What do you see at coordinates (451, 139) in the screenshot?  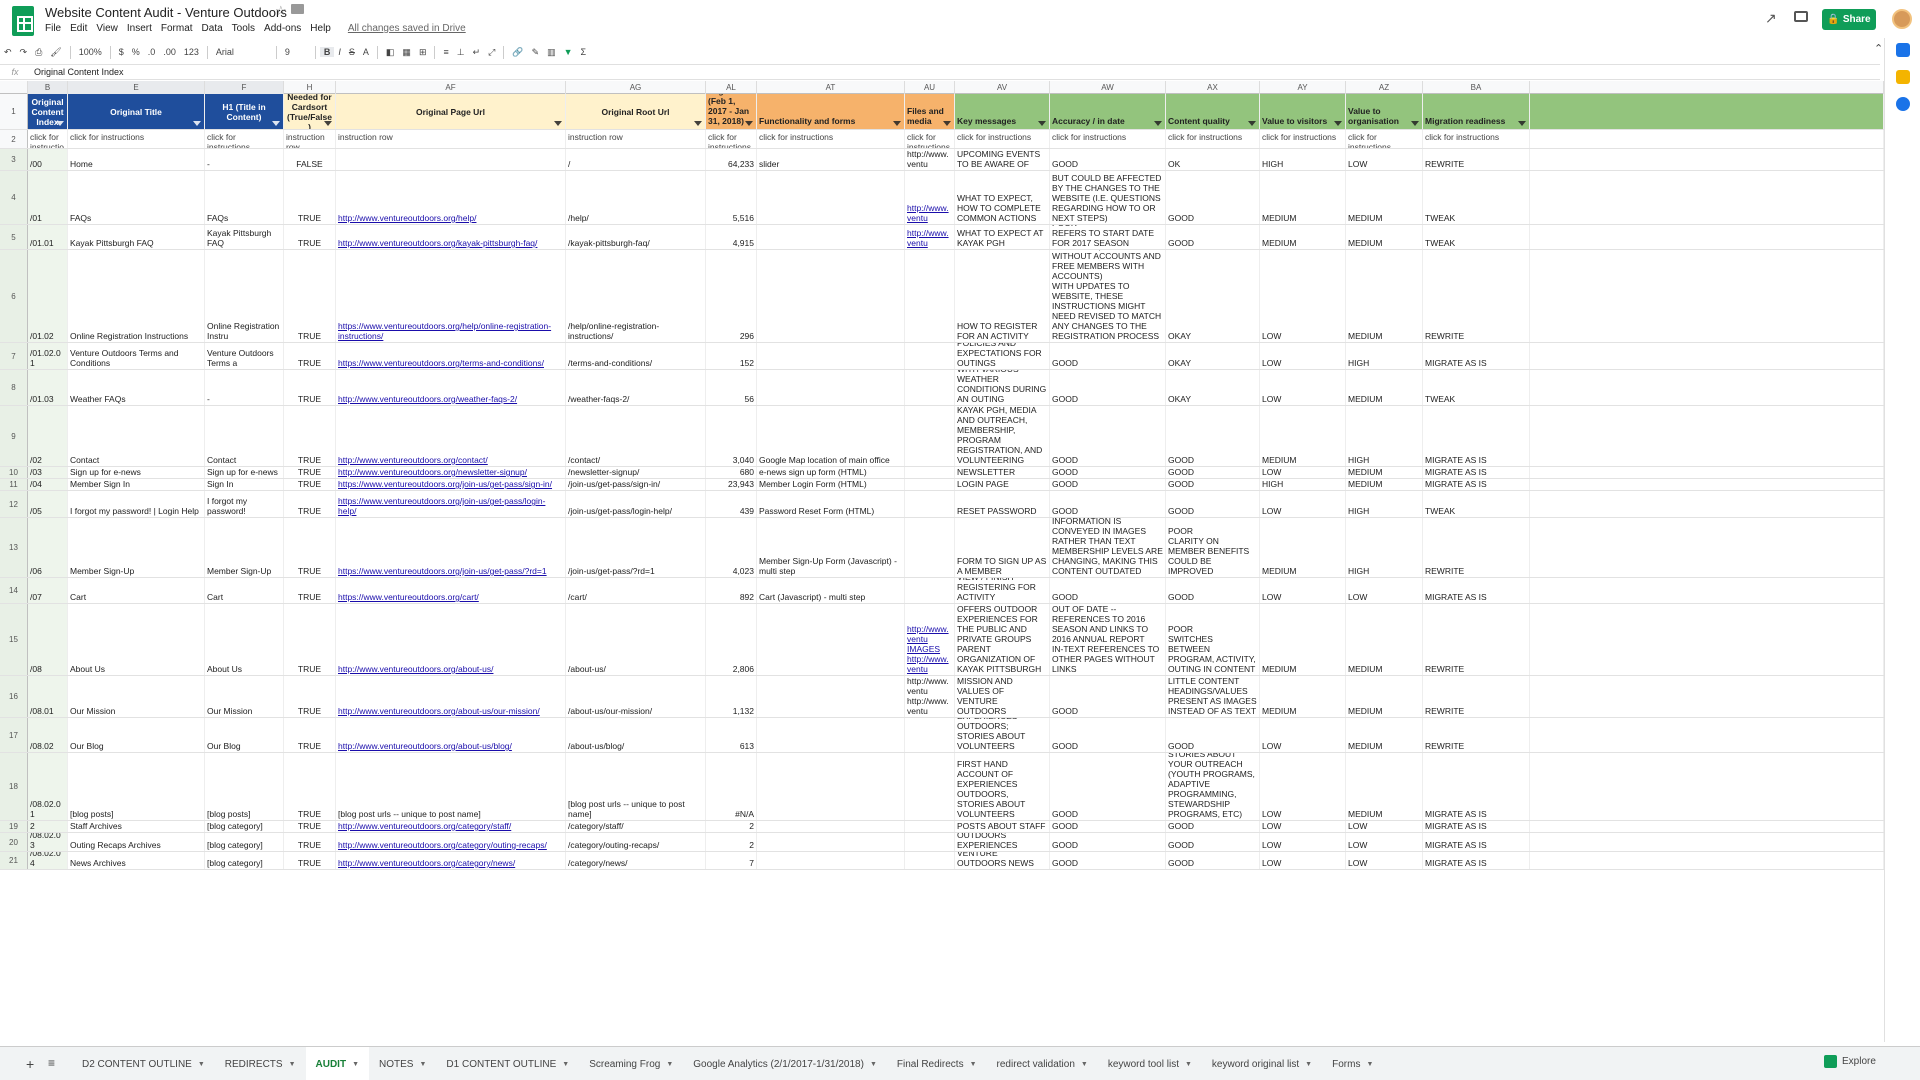 I see `cell-af: instruction row` at bounding box center [451, 139].